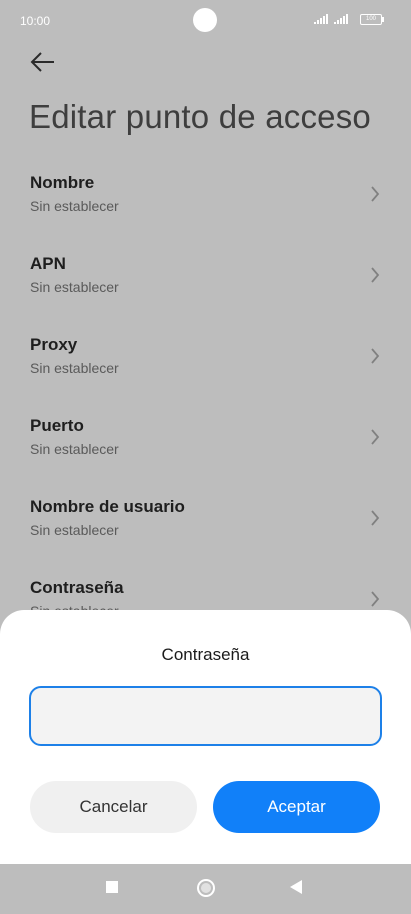  I want to click on list-item-apn: APN Sin establecer, so click(205, 283).